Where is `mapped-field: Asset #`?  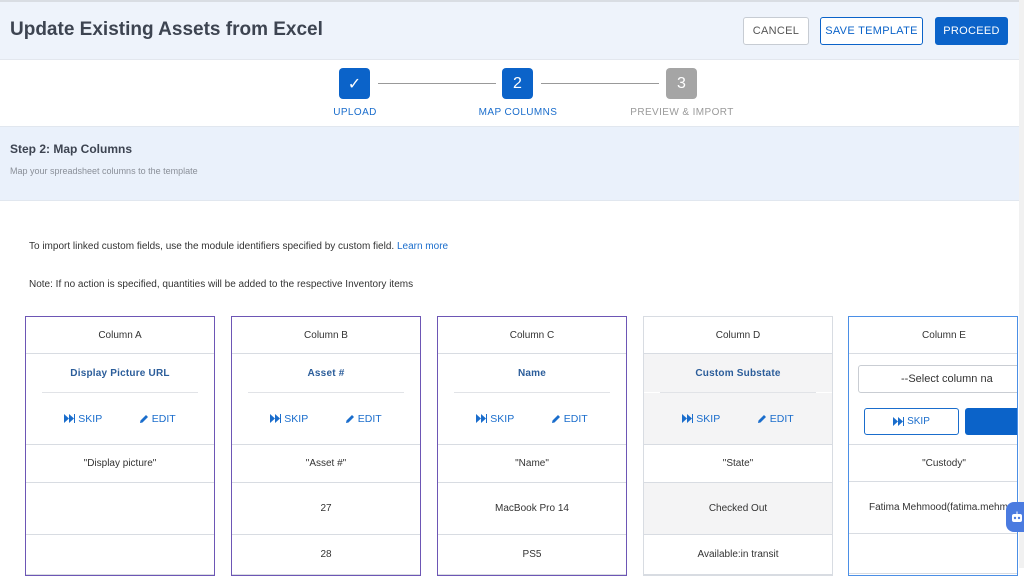
mapped-field: Asset # is located at coordinates (326, 373).